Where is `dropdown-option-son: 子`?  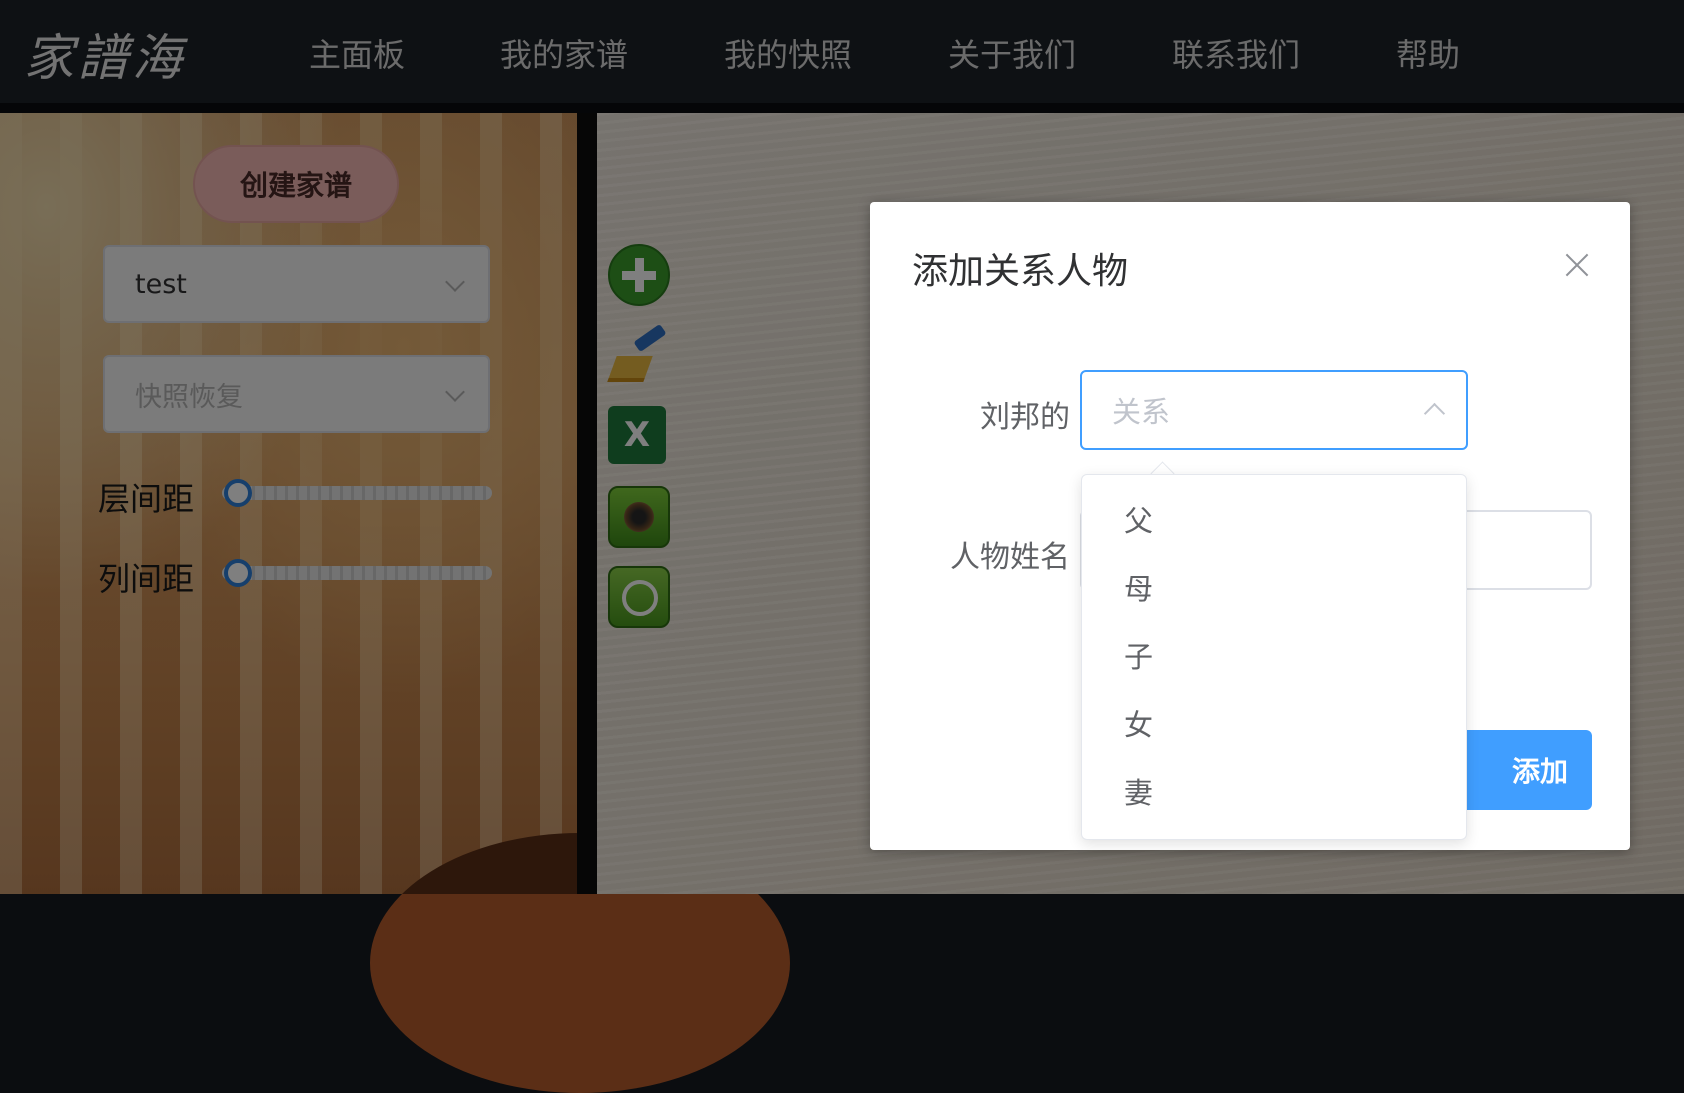
dropdown-option-son: 子 is located at coordinates (1274, 657).